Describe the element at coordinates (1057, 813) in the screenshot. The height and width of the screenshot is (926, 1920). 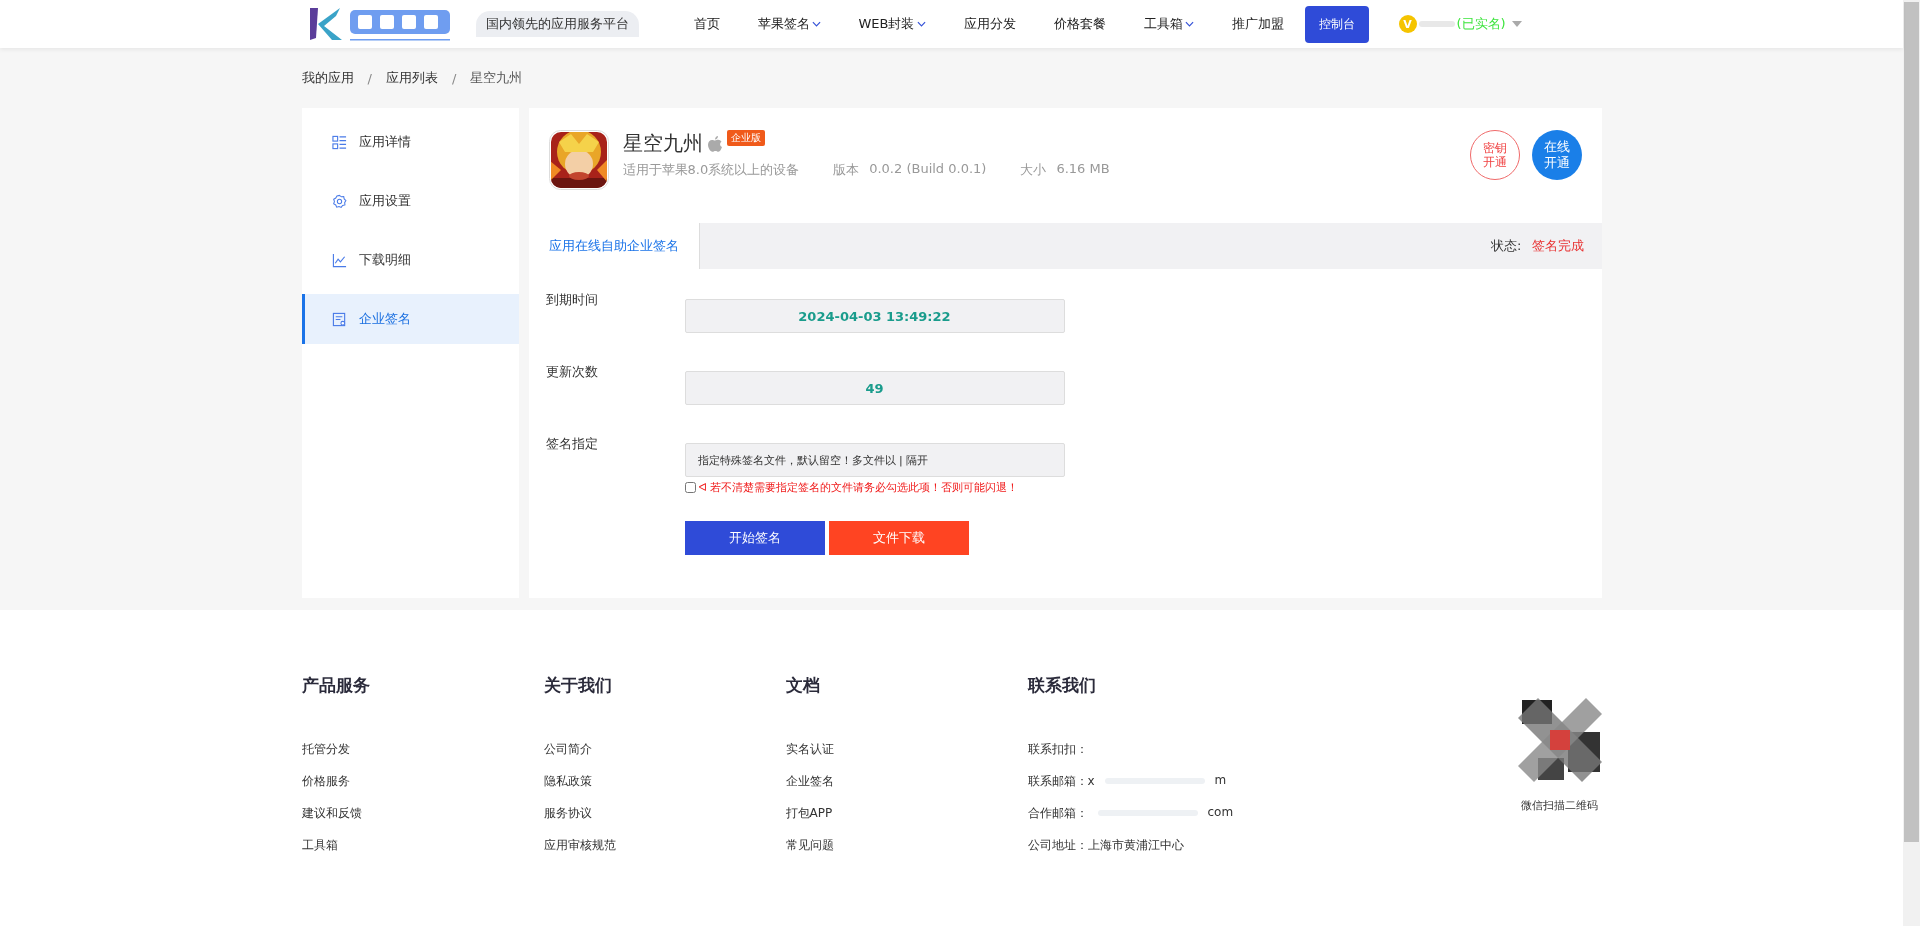
I see `contact-text: 合作邮箱：` at that location.